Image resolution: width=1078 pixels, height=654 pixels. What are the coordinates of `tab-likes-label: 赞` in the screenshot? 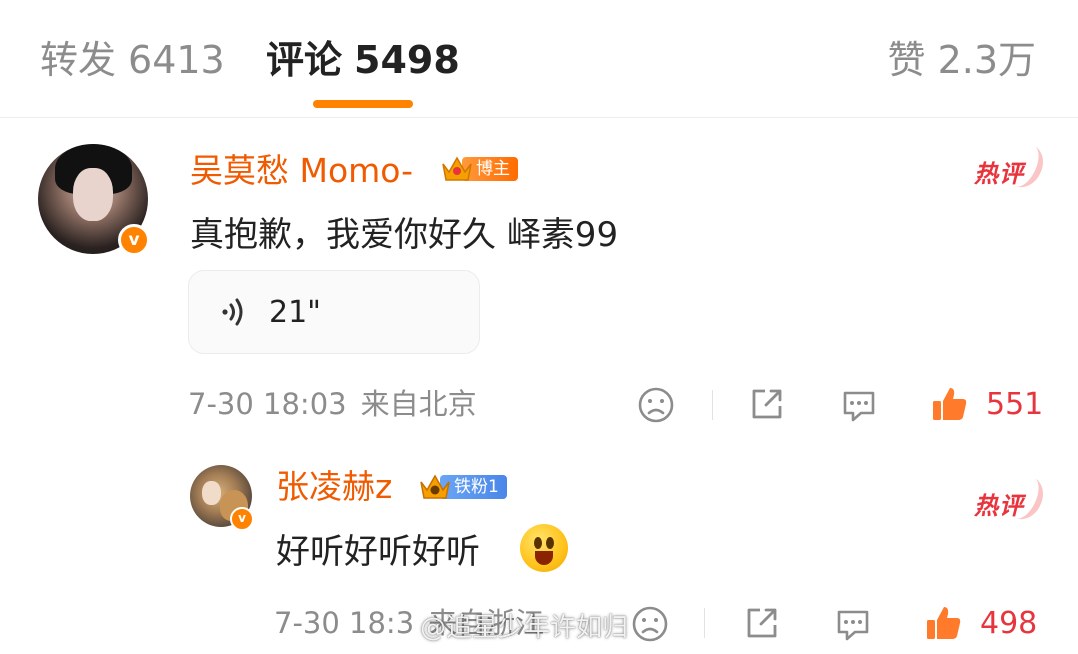 It's located at (906, 60).